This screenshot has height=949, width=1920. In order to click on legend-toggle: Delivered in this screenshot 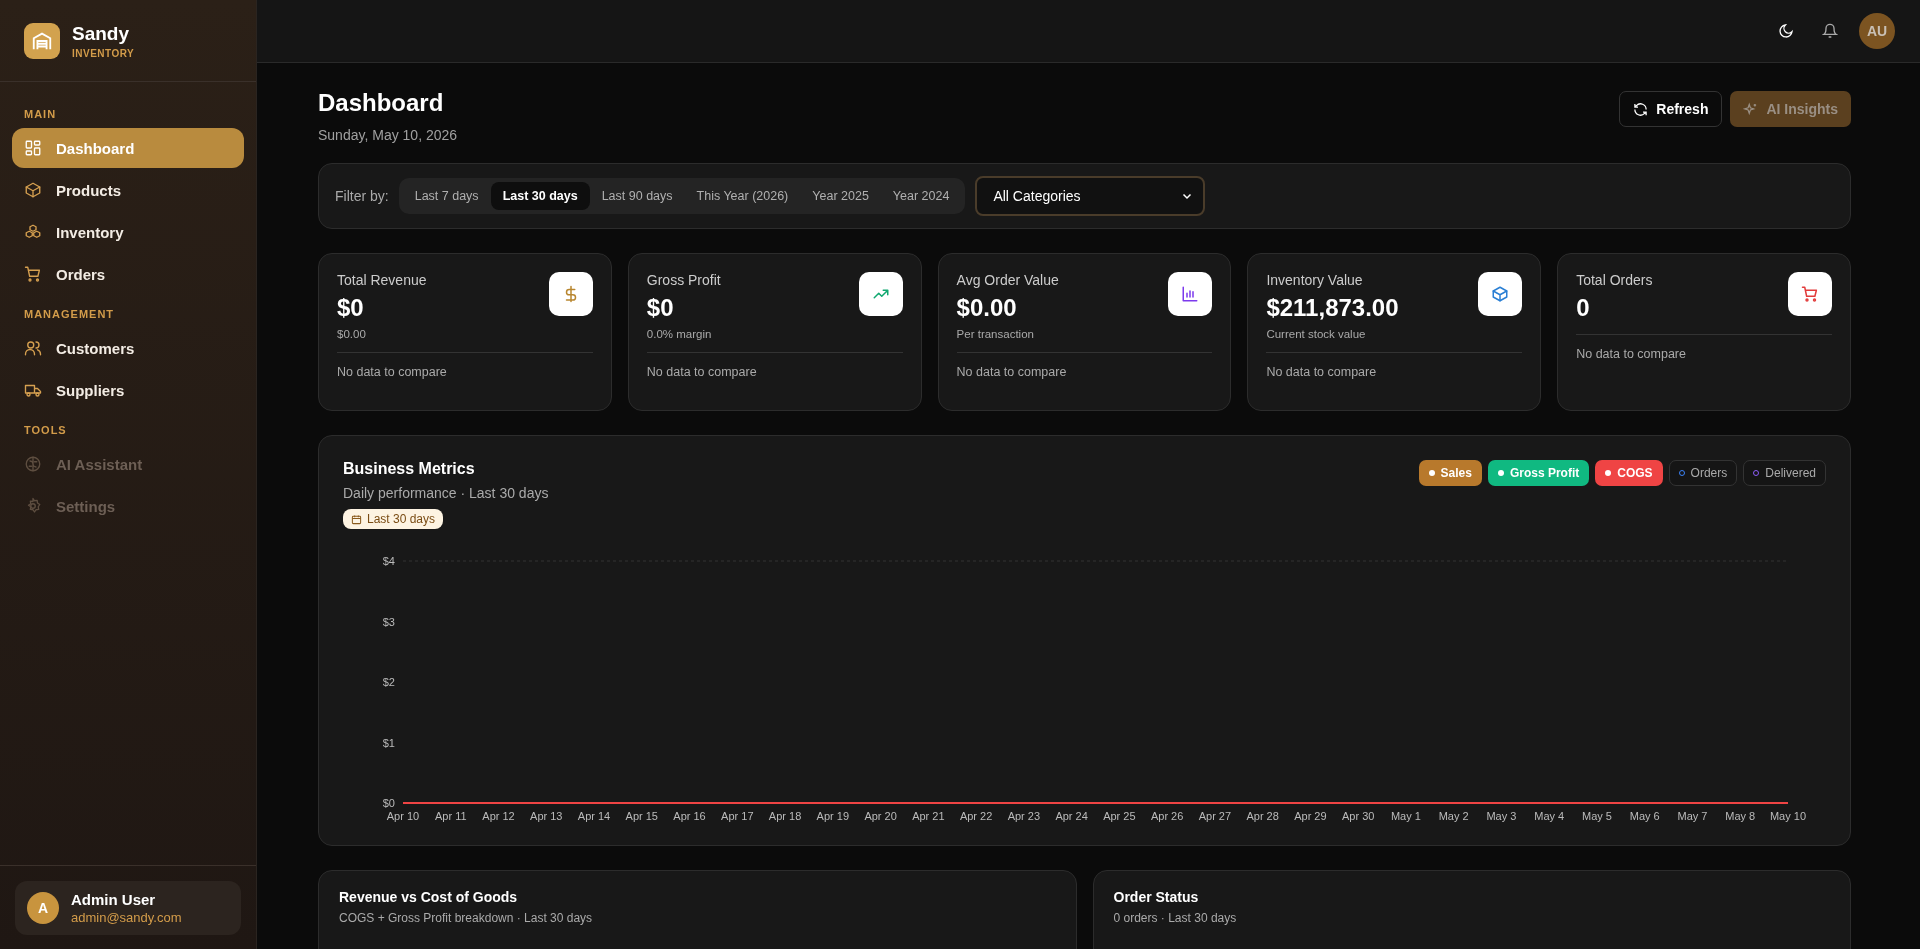, I will do `click(1784, 473)`.